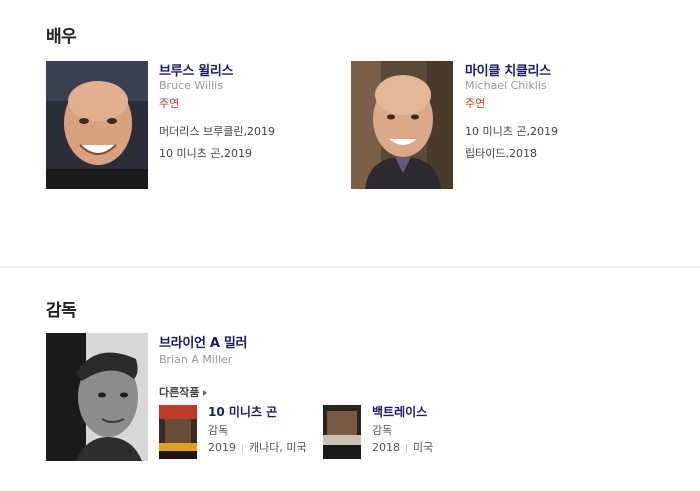 This screenshot has height=491, width=700. What do you see at coordinates (386, 447) in the screenshot?
I see `movie-year: 2018` at bounding box center [386, 447].